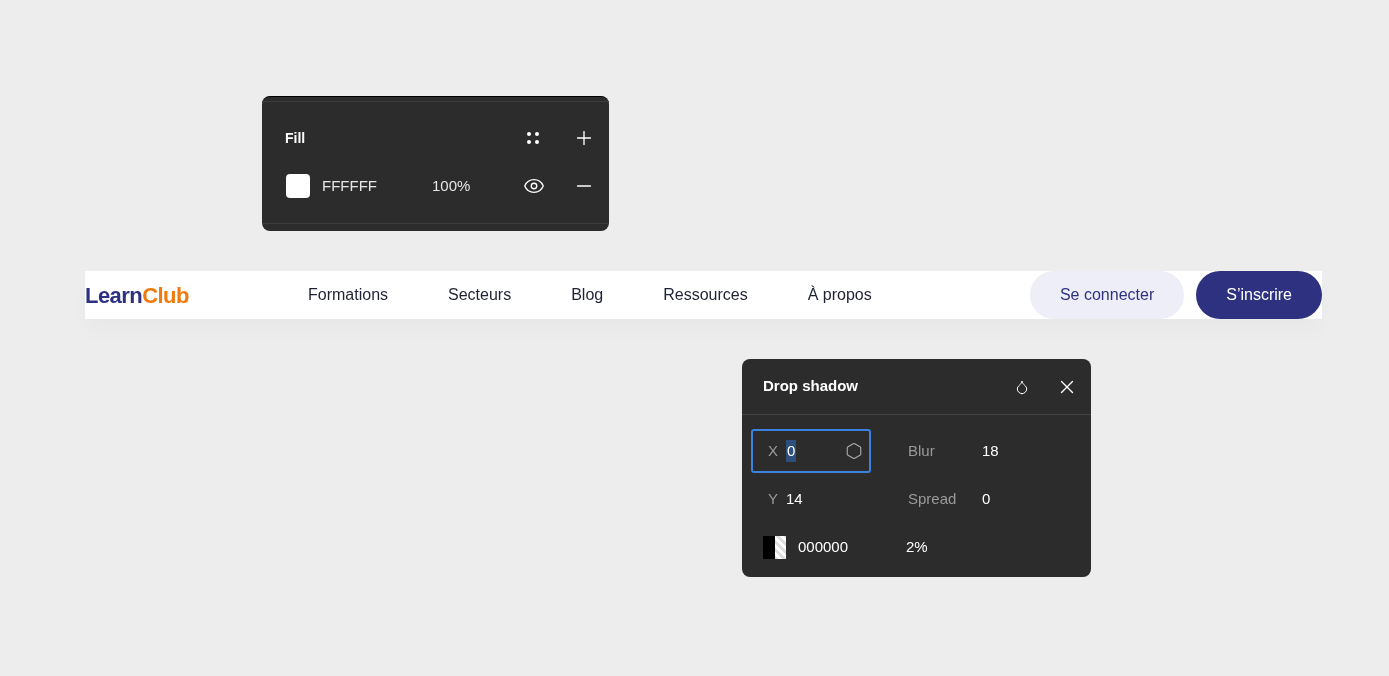 The image size is (1389, 676). Describe the element at coordinates (348, 295) in the screenshot. I see `nav-link: Formations` at that location.